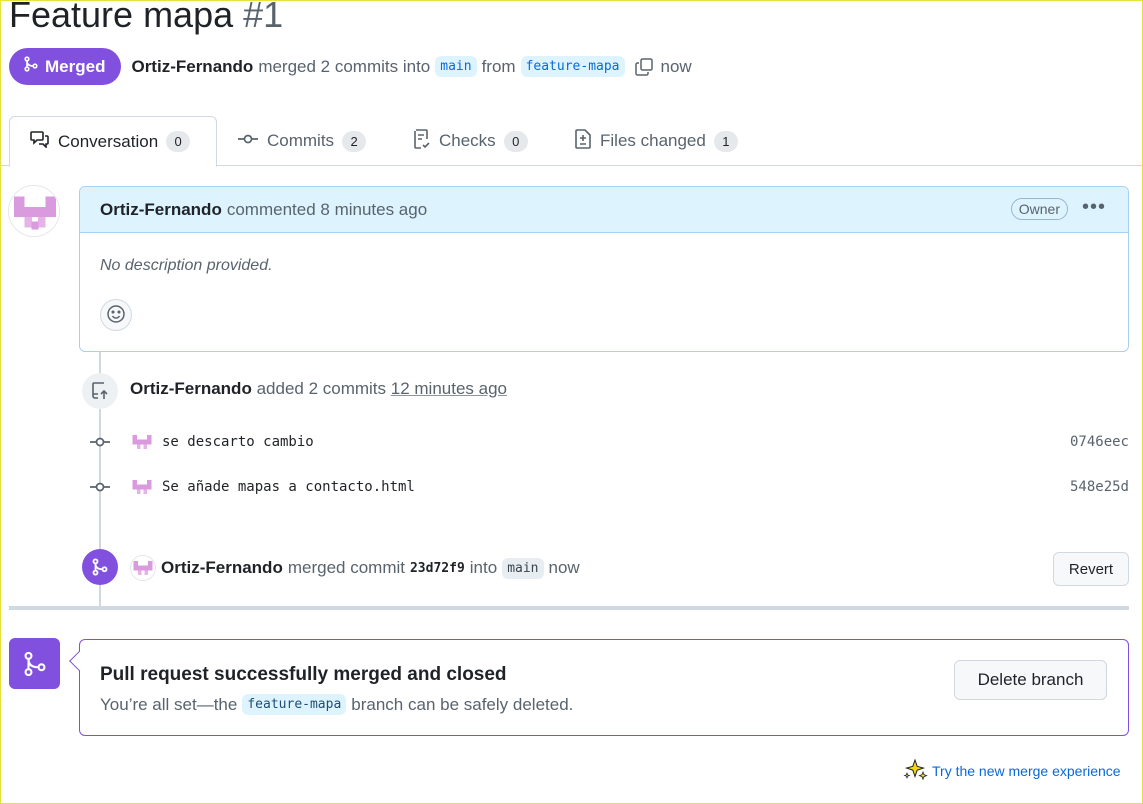 This screenshot has height=804, width=1143. What do you see at coordinates (653, 140) in the screenshot?
I see `tab-files-changed-label: Files changed` at bounding box center [653, 140].